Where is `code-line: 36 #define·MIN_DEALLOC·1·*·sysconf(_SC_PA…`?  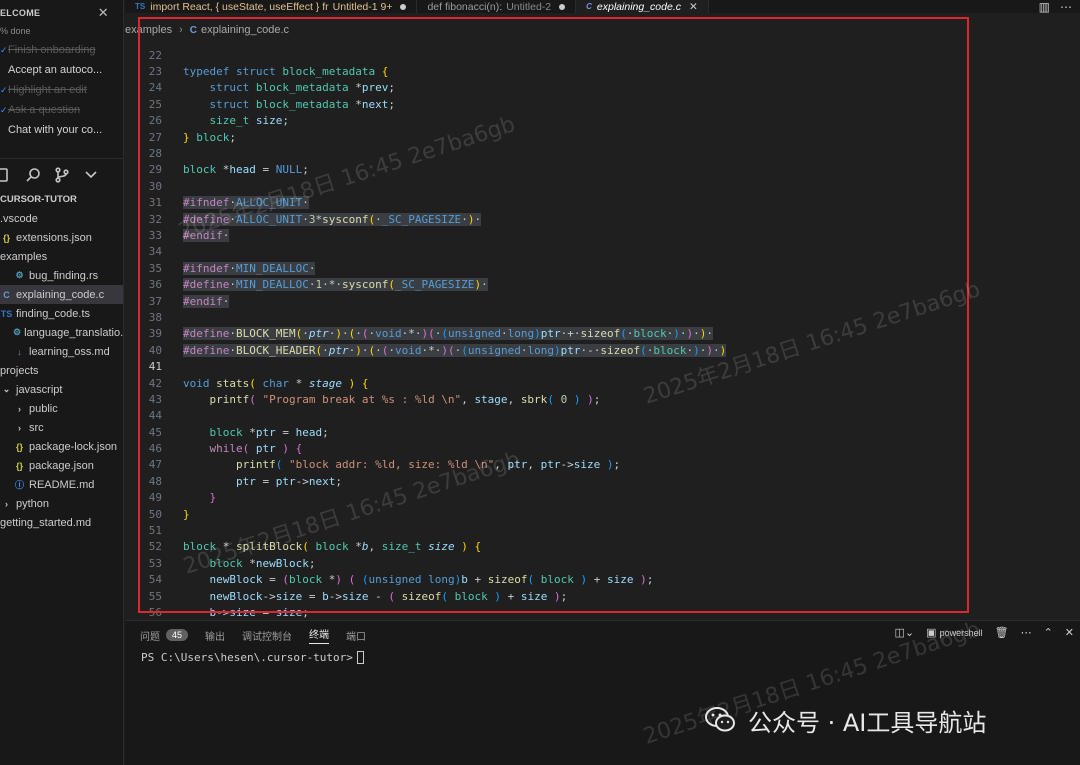 code-line: 36 #define·MIN_DEALLOC·1·*·sysconf(_SC_PA… is located at coordinates (602, 284).